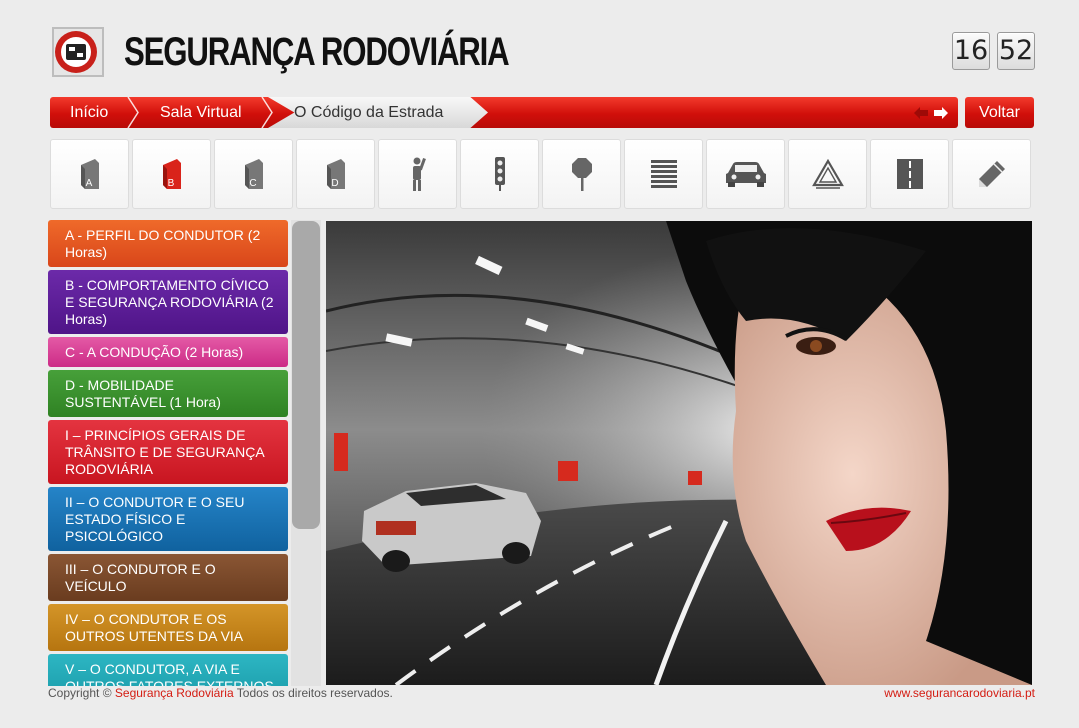 The image size is (1079, 728). I want to click on road-markings-icon, so click(663, 174).